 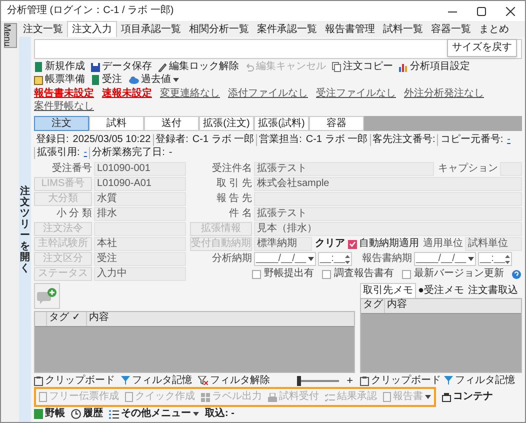 What do you see at coordinates (73, 214) in the screenshot?
I see `field-label: 小 分 類` at bounding box center [73, 214].